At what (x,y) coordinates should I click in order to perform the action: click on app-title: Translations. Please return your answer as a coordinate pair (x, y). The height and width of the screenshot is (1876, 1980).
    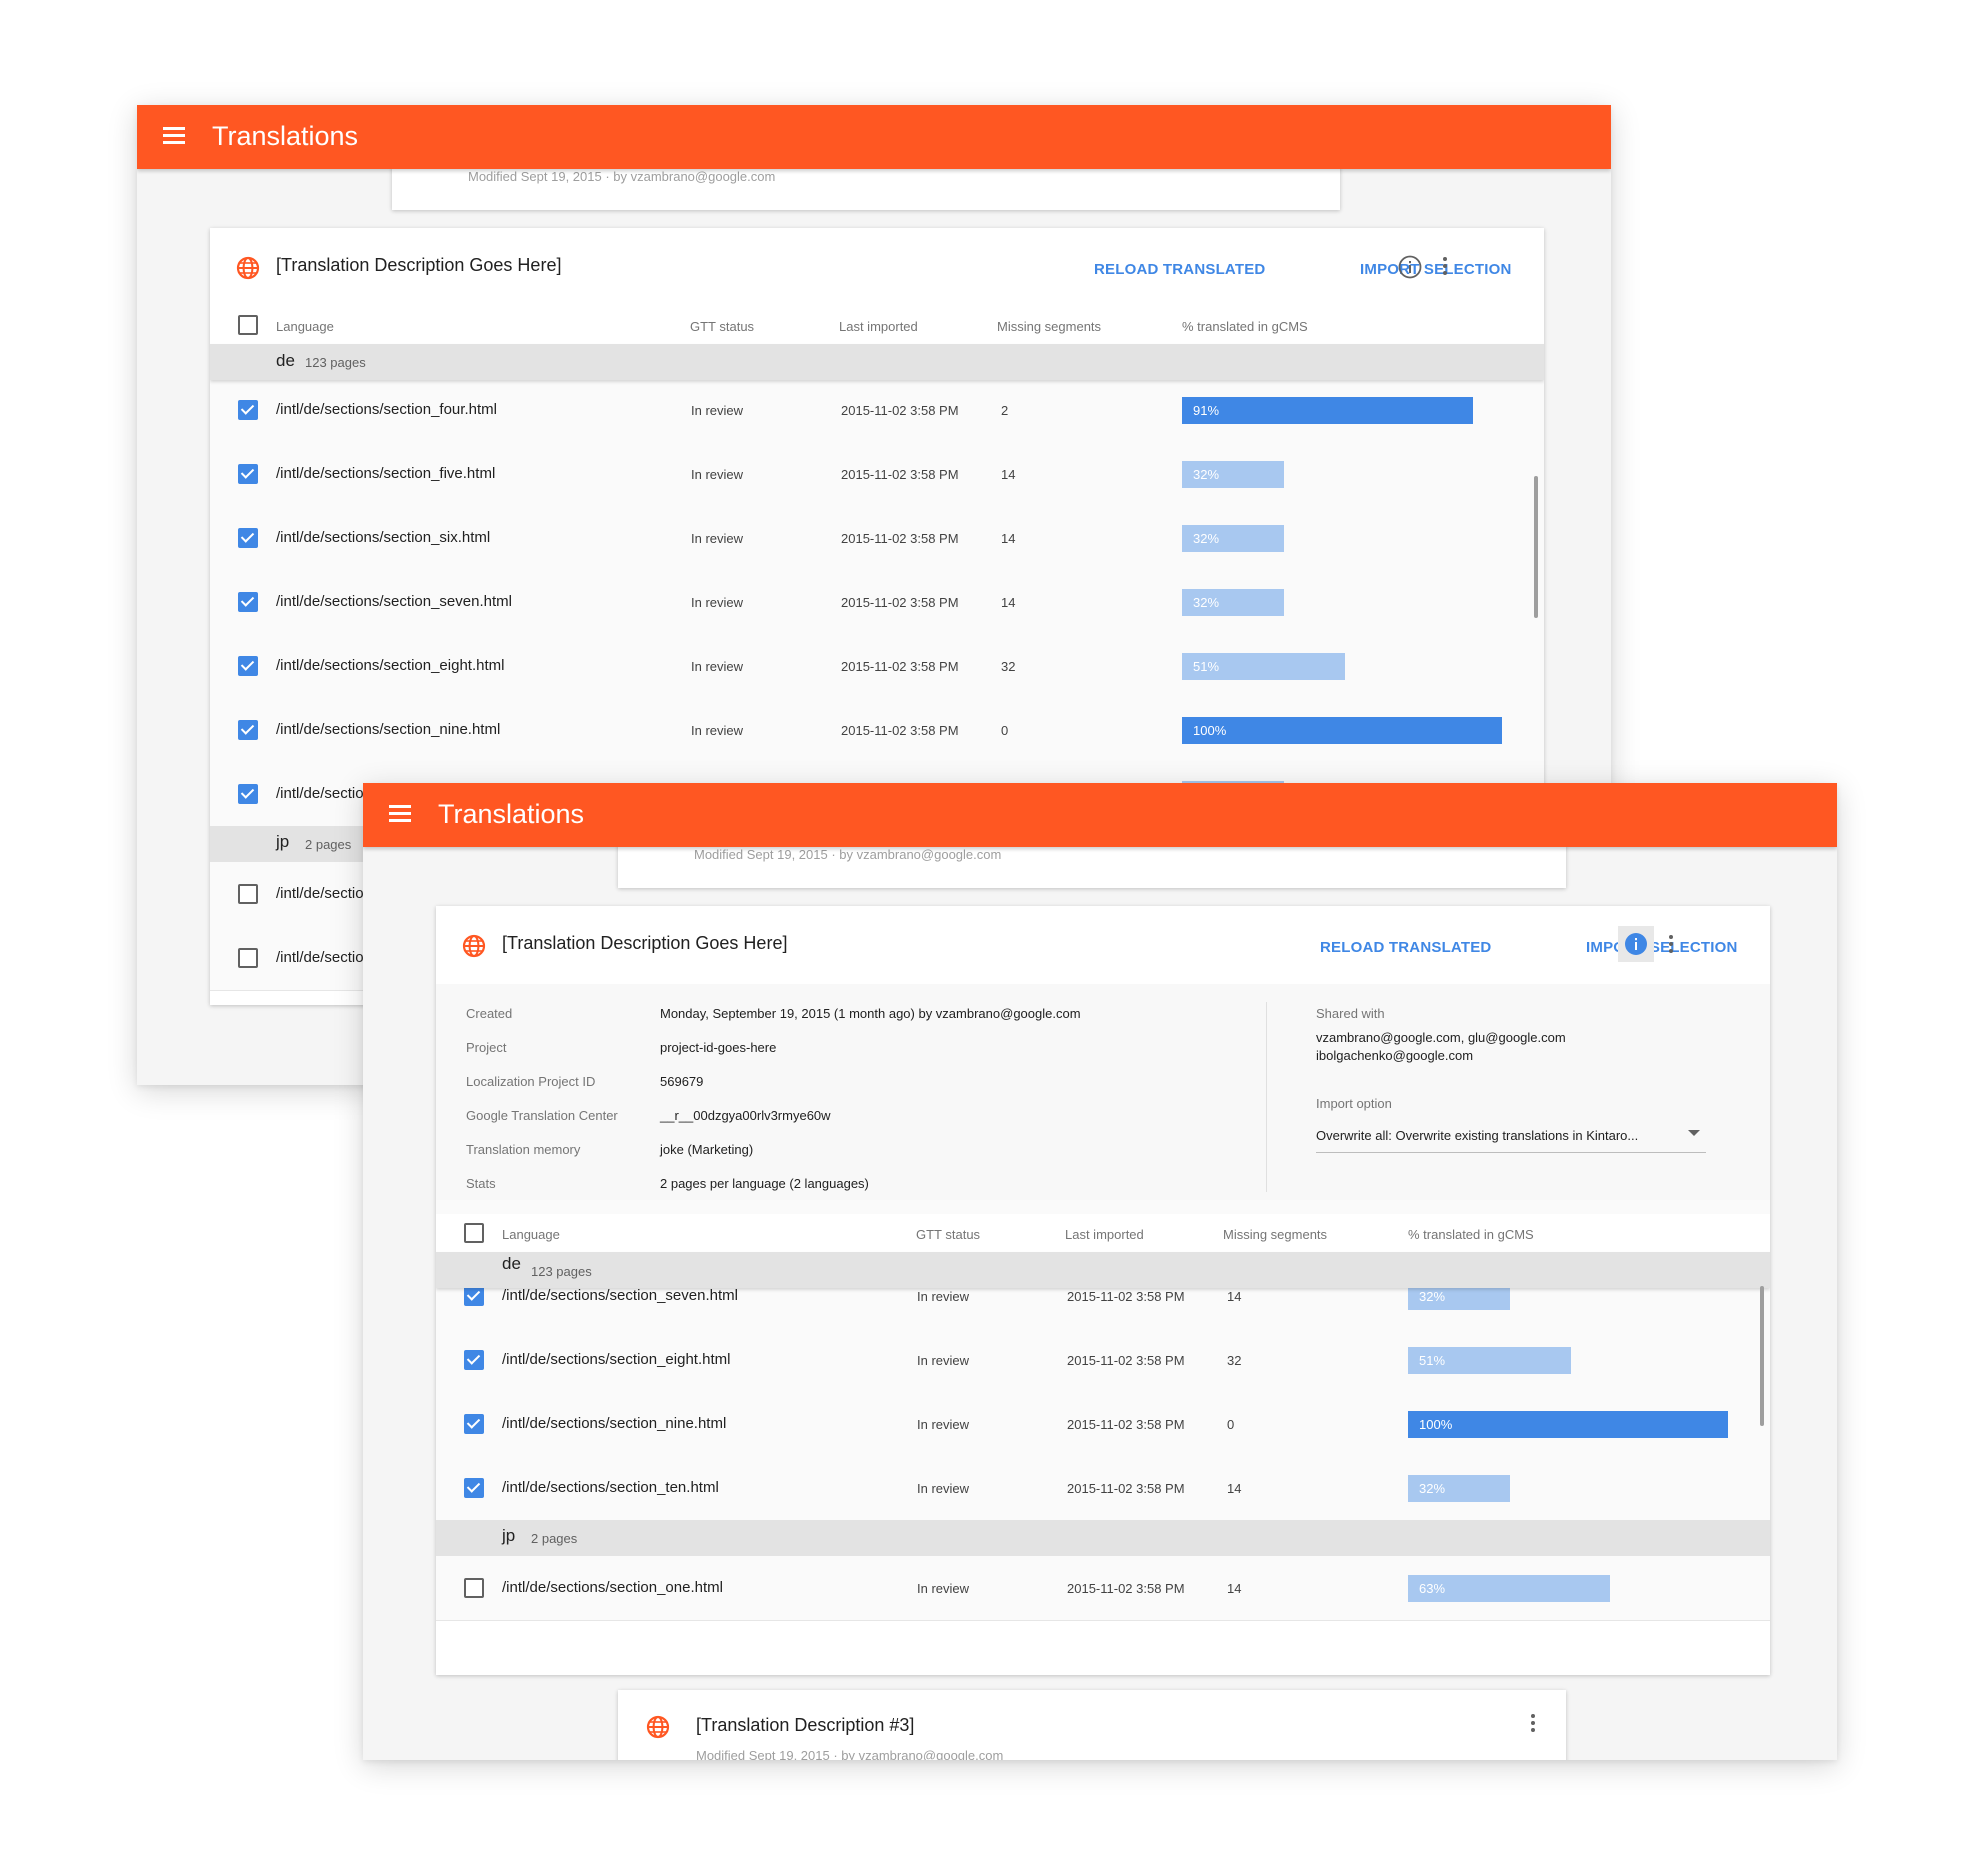
    Looking at the image, I should click on (285, 136).